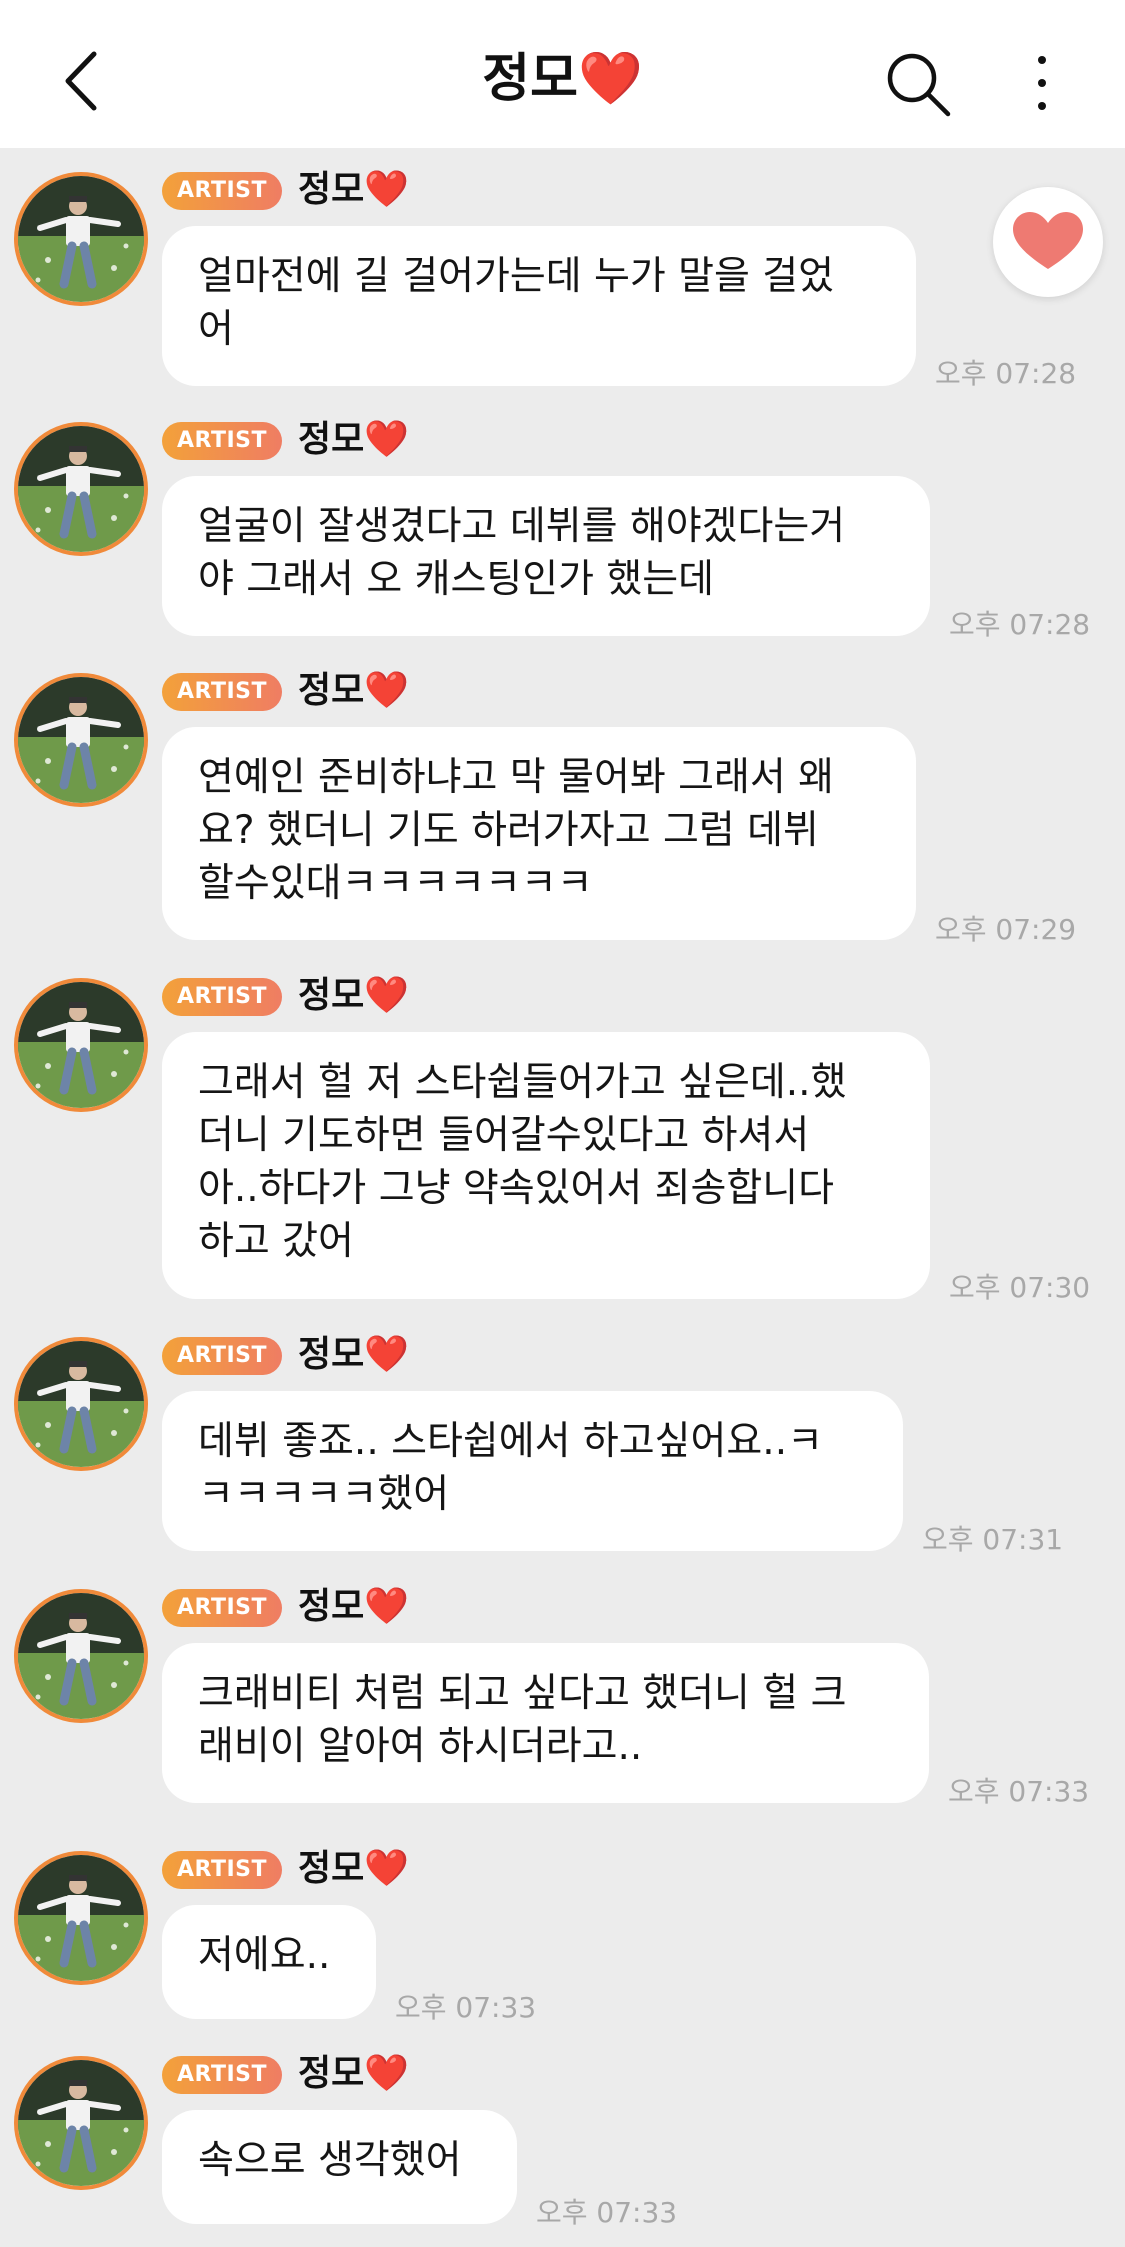 This screenshot has height=2247, width=1125. I want to click on heart-reaction-icon, so click(1048, 240).